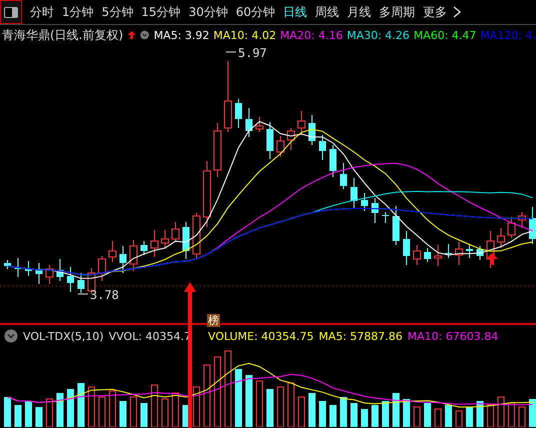  Describe the element at coordinates (252, 53) in the screenshot. I see `high-price-label: 5.97` at that location.